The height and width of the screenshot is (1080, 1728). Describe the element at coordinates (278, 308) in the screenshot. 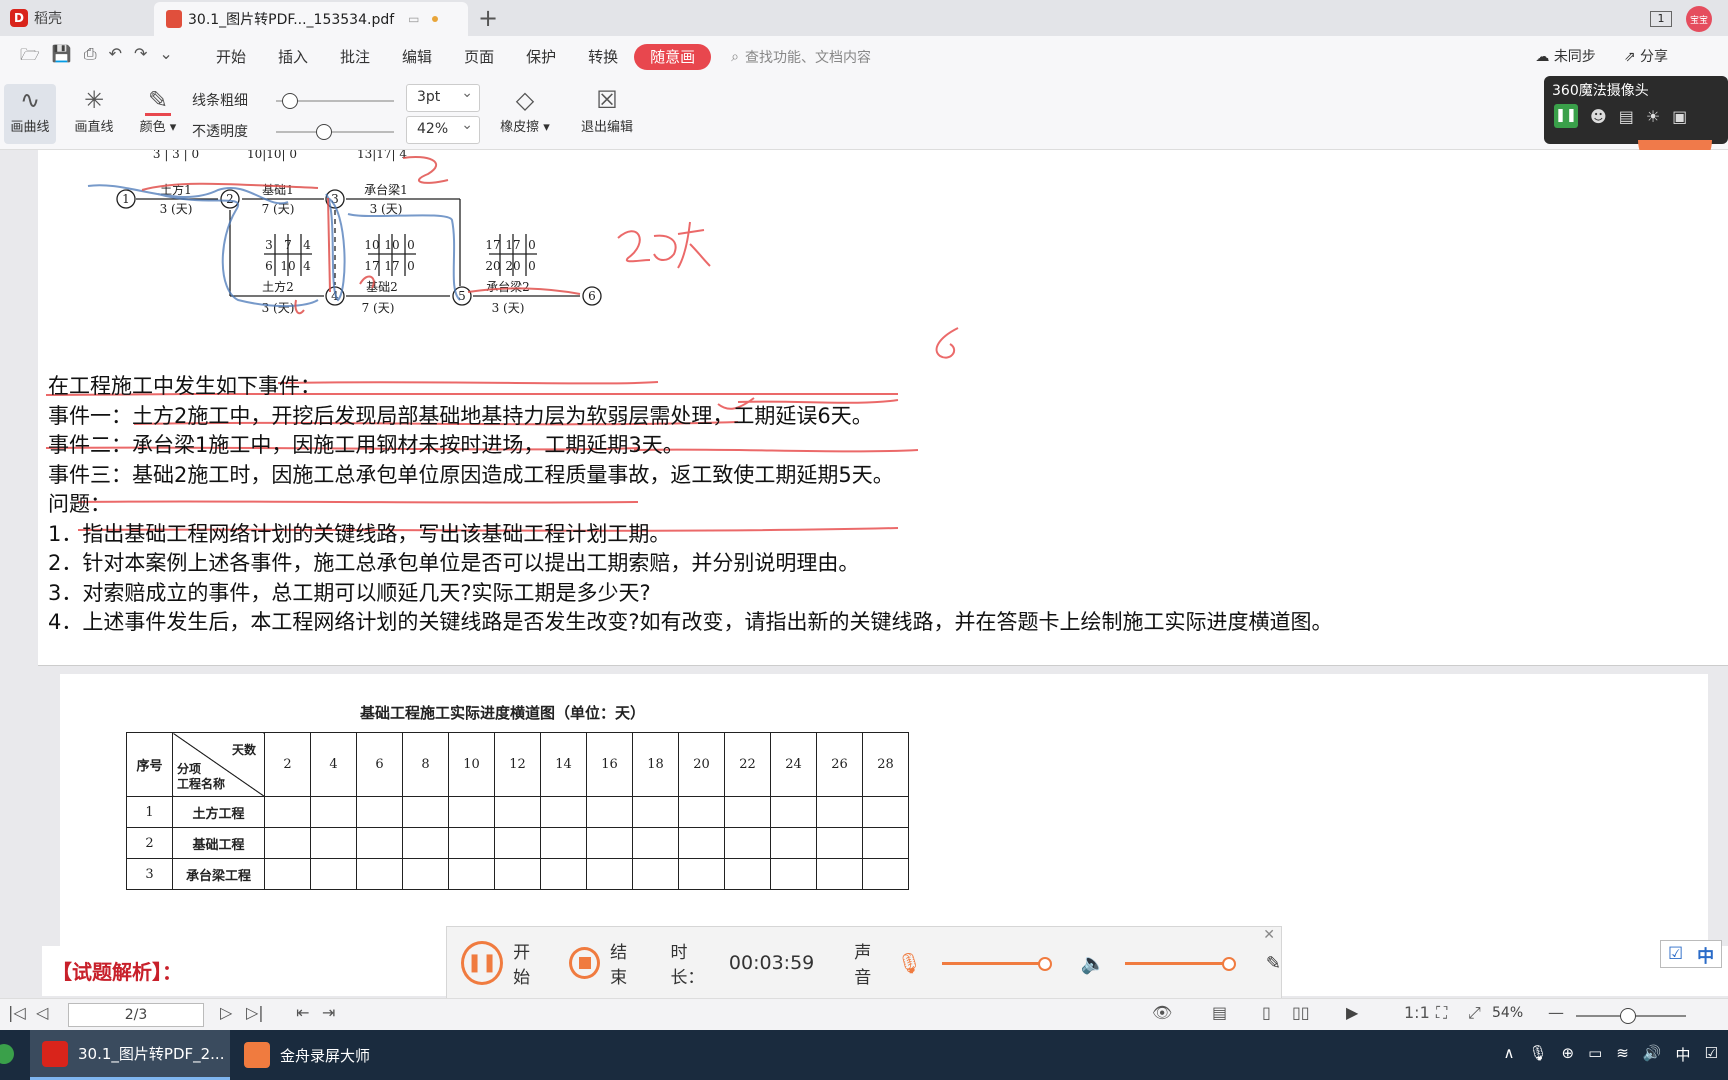

I see `activity-dur-4: 3 (天)` at that location.